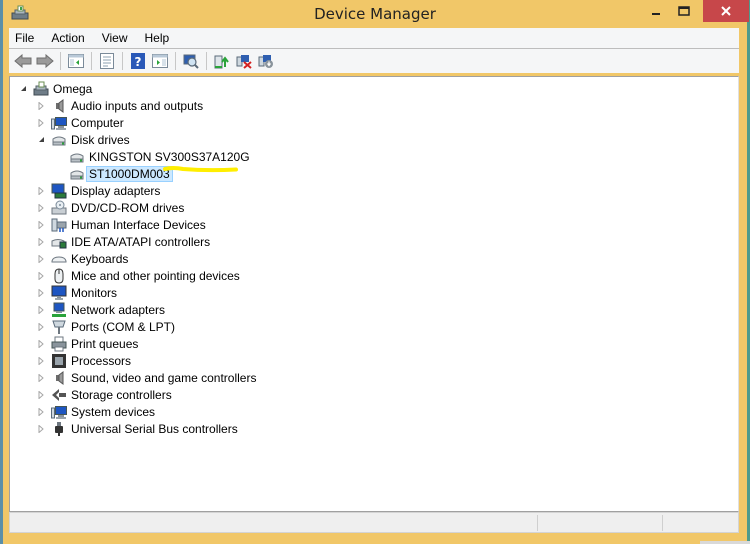  Describe the element at coordinates (138, 275) in the screenshot. I see `tree-item-mice-and-other-pointing-devices: Mice and other pointing devices` at that location.